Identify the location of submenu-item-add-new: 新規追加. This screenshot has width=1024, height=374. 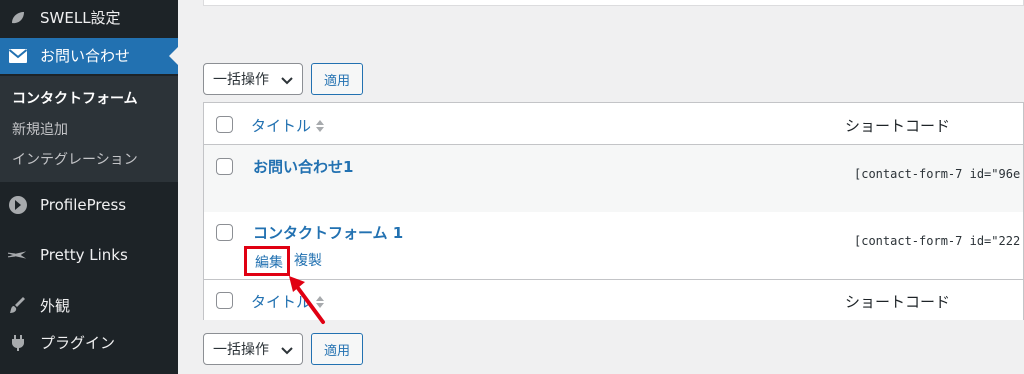
(40, 129).